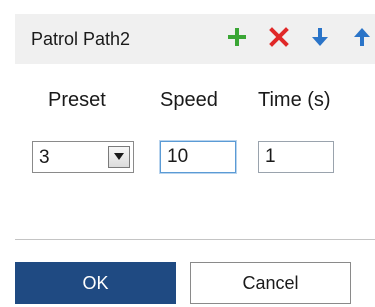 The image size is (375, 307). Describe the element at coordinates (198, 157) in the screenshot. I see `speed-input` at that location.